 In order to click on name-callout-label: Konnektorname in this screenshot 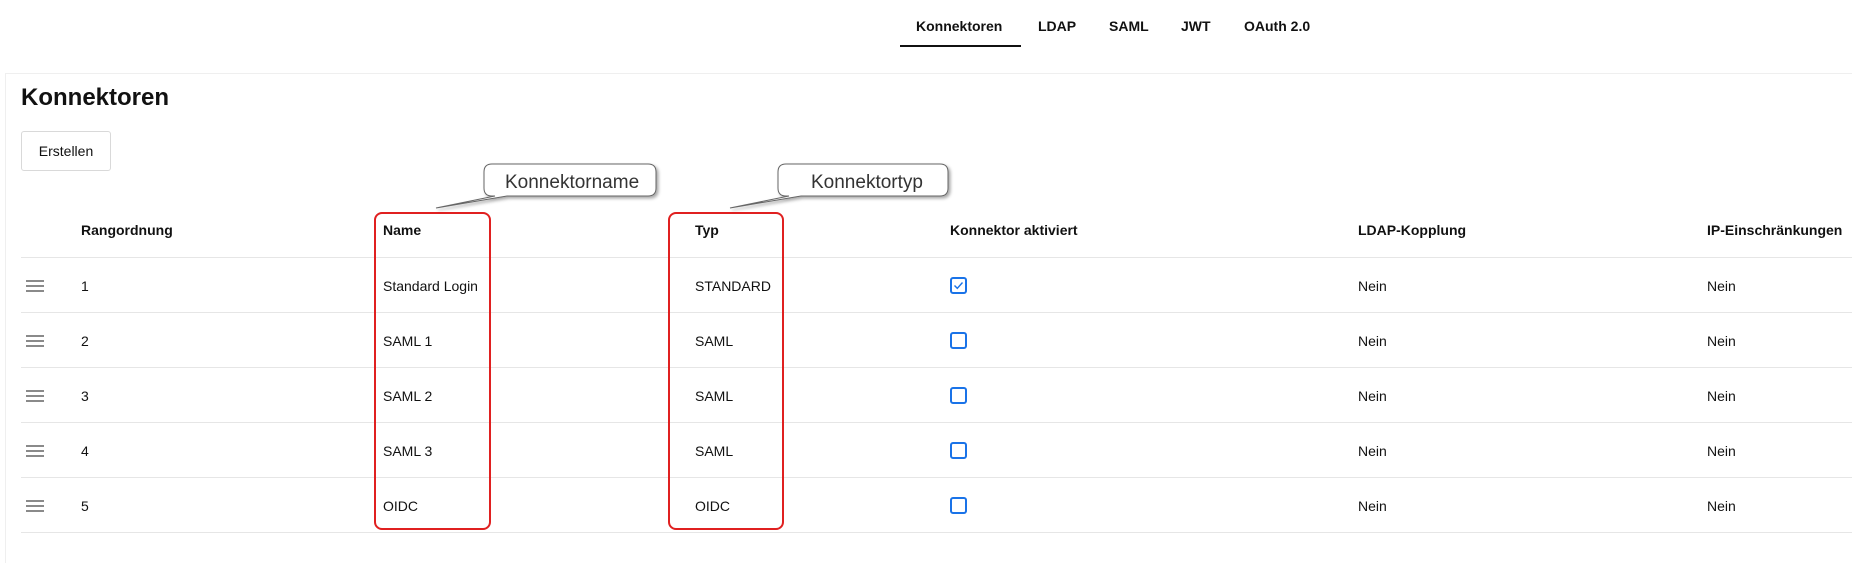, I will do `click(572, 182)`.